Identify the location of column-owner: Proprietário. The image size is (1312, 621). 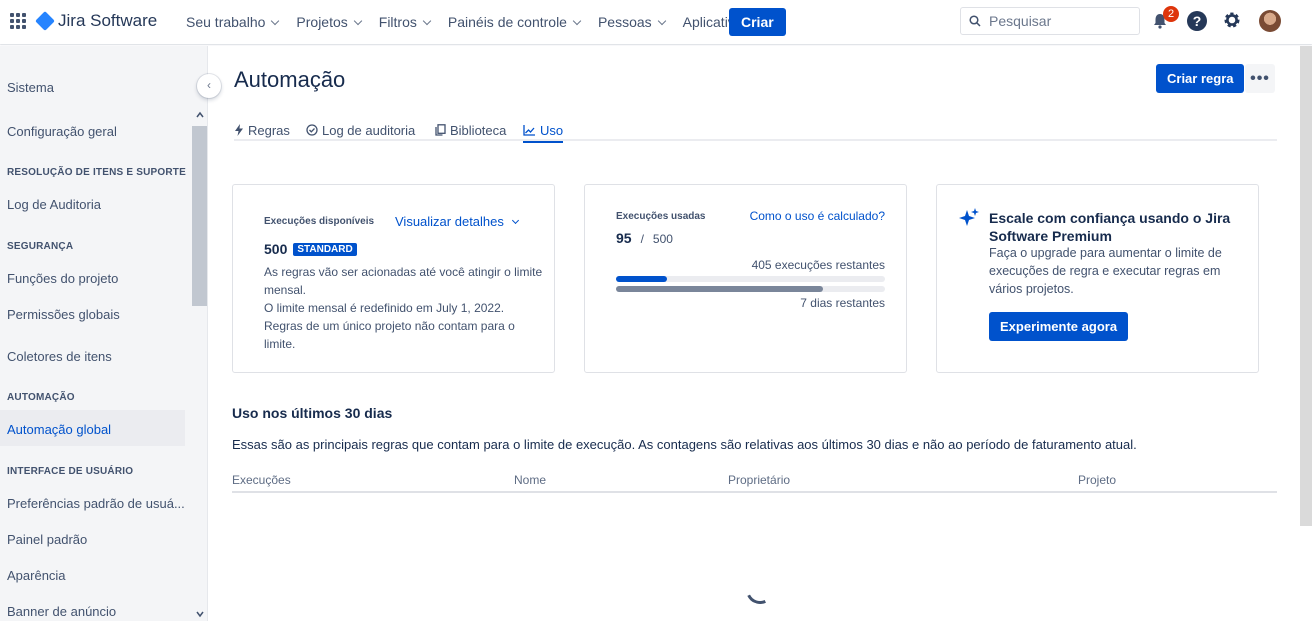
(759, 480).